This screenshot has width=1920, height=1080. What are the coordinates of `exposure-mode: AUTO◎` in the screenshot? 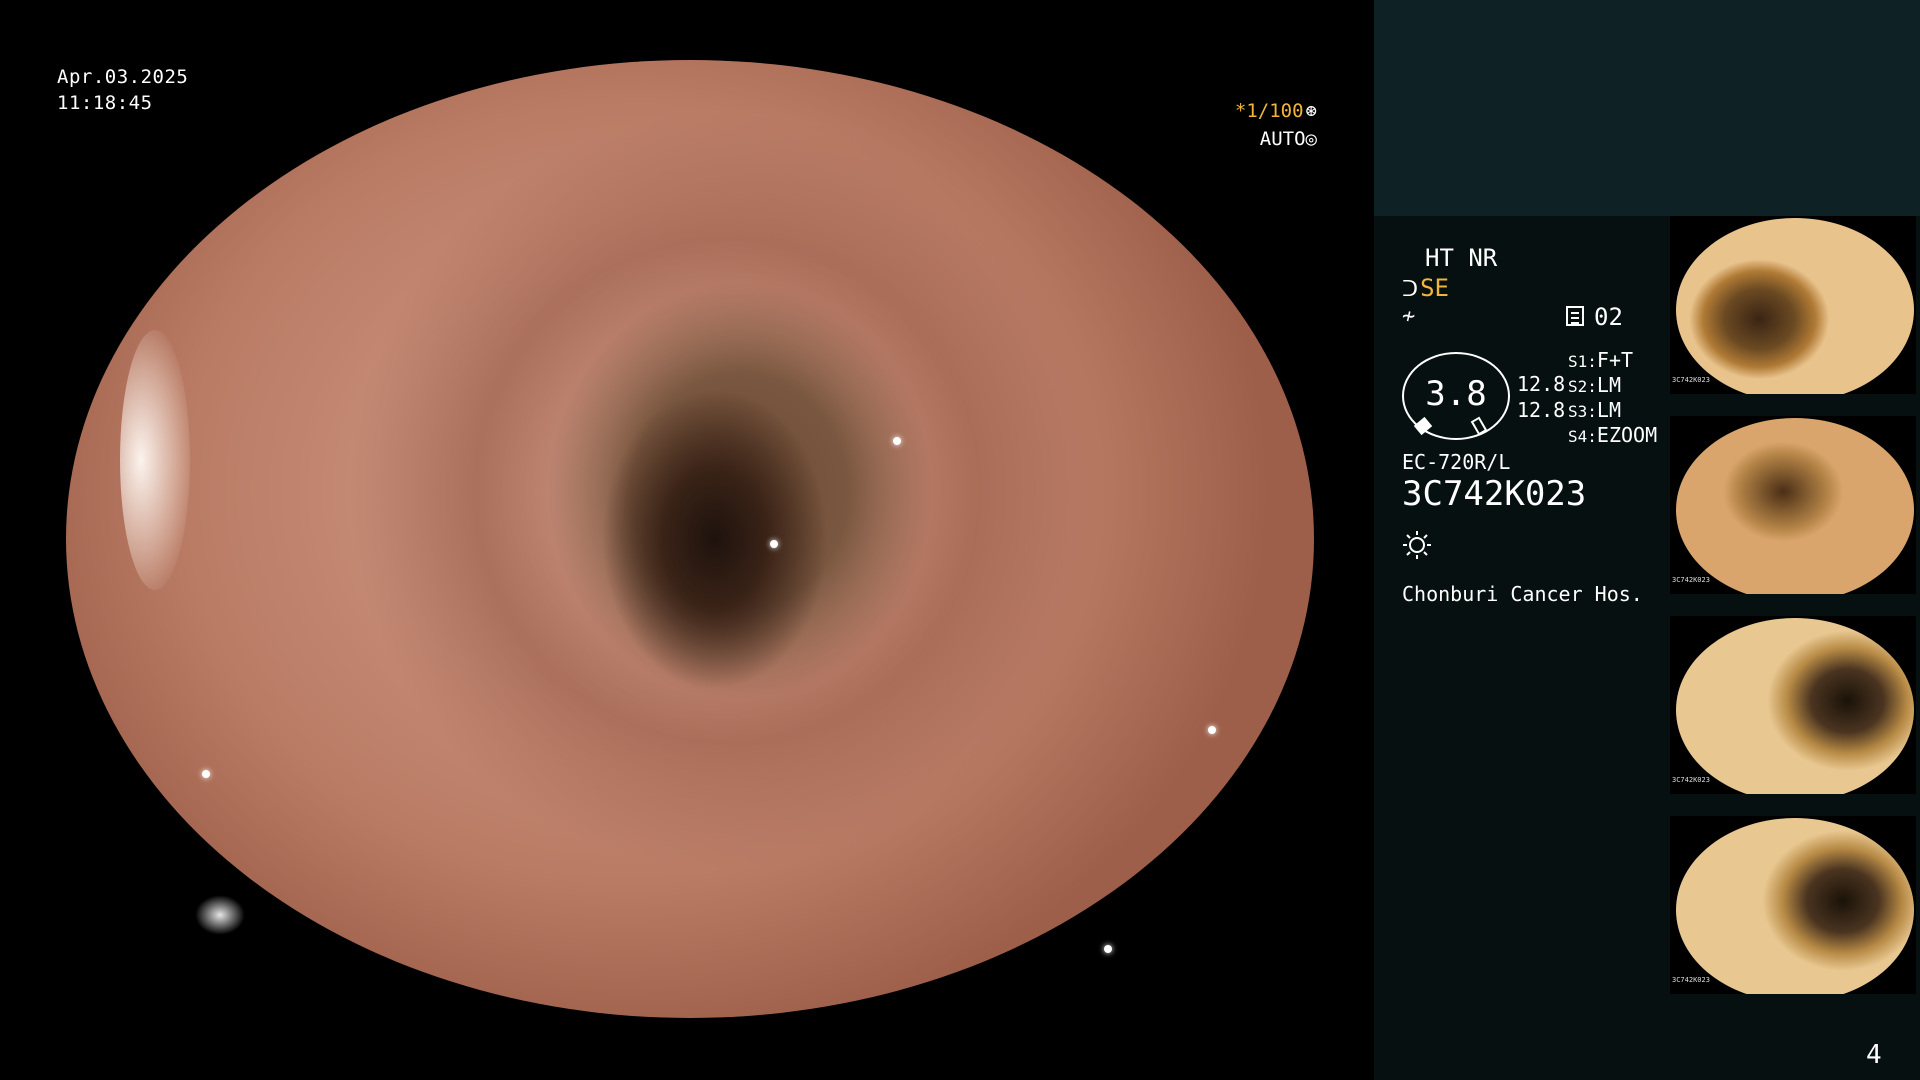 It's located at (1288, 139).